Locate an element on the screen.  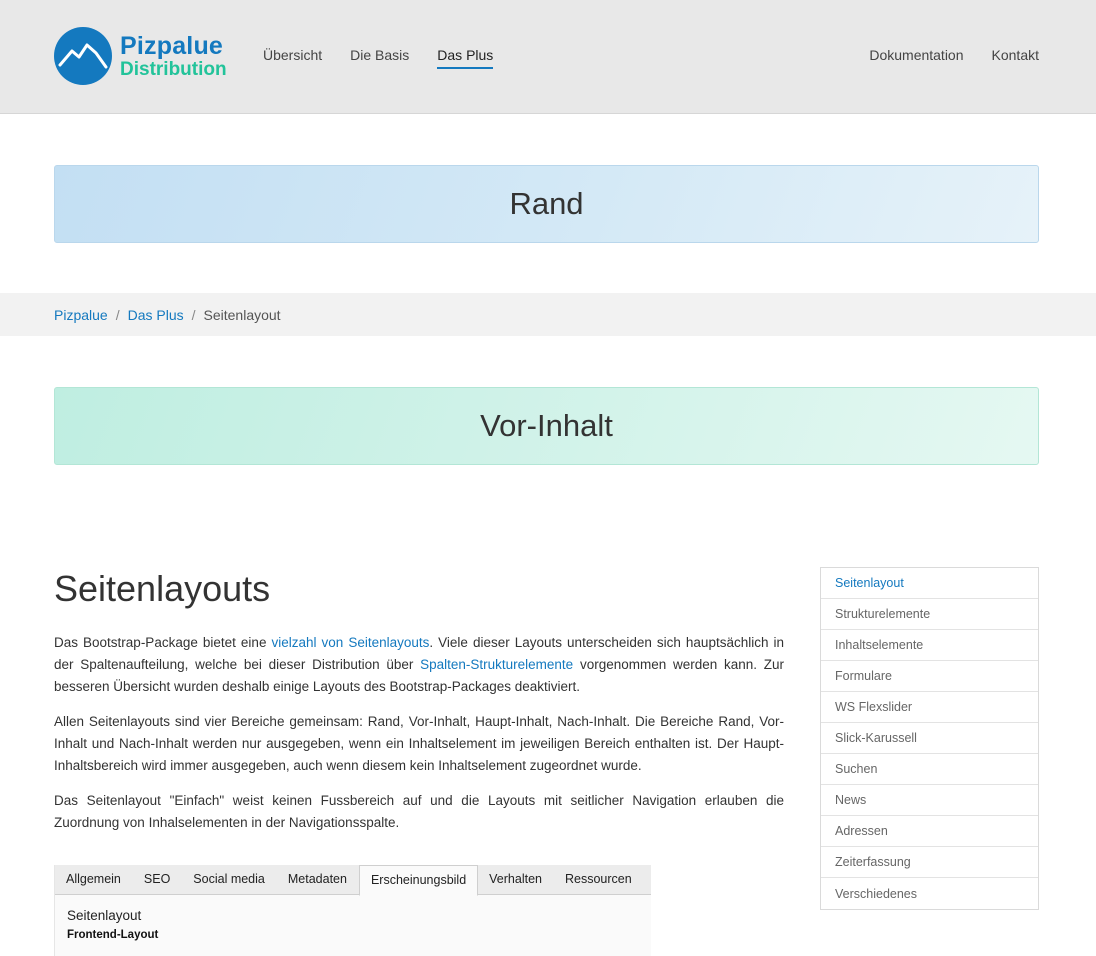
sidebar-item-seitenlayout: Seitenlayout is located at coordinates (929, 583).